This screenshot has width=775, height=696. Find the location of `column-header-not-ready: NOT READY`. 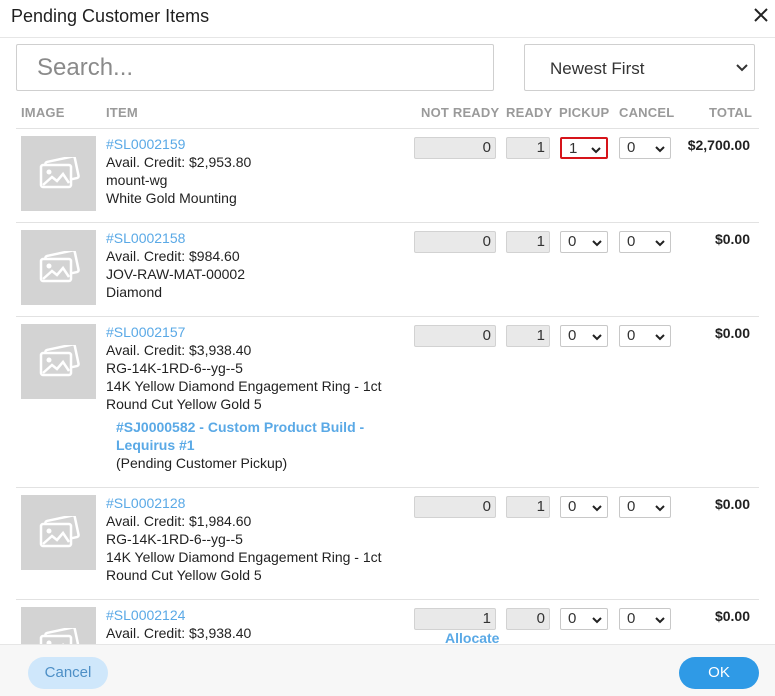

column-header-not-ready: NOT READY is located at coordinates (460, 112).